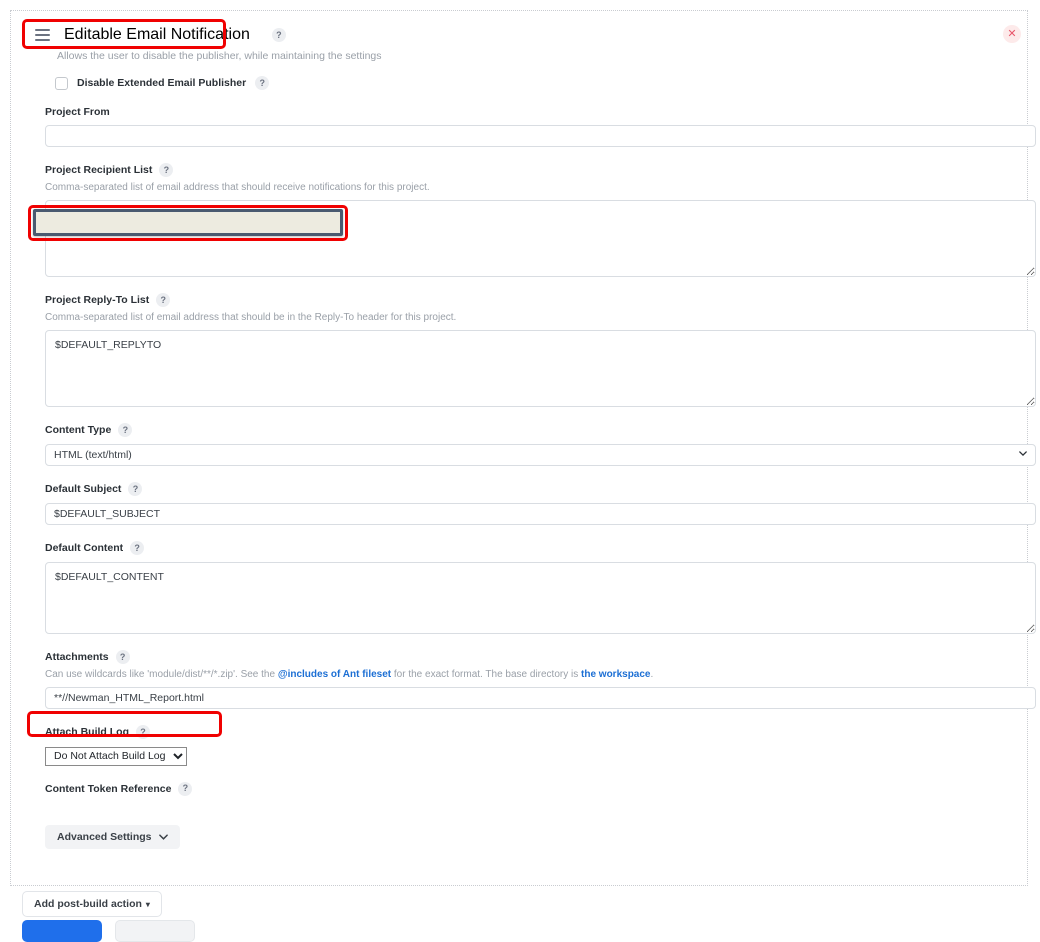 This screenshot has width=1040, height=942. What do you see at coordinates (77, 657) in the screenshot?
I see `attachments-label-text: Attachments` at bounding box center [77, 657].